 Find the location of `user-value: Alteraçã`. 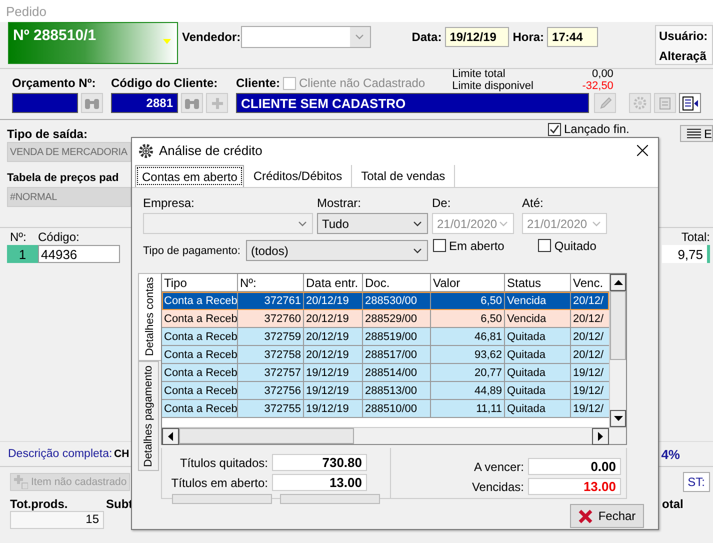

user-value: Alteraçã is located at coordinates (683, 56).